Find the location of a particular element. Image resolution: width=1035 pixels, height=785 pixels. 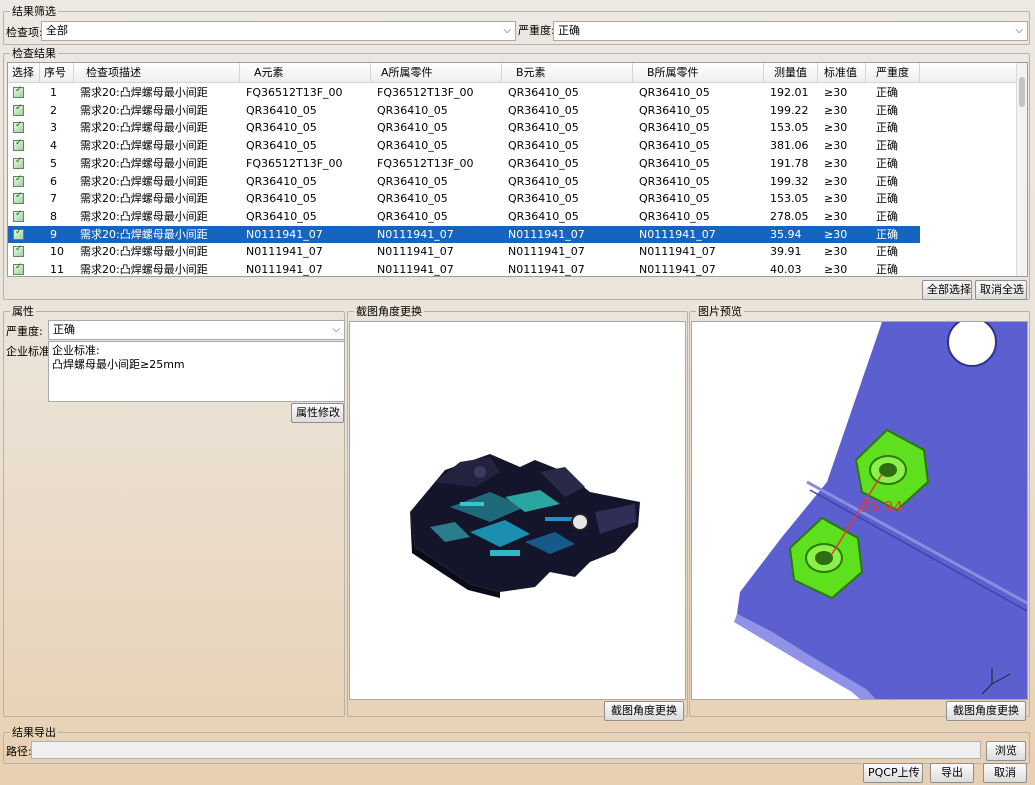

browse-button: 浏览 is located at coordinates (1006, 751).